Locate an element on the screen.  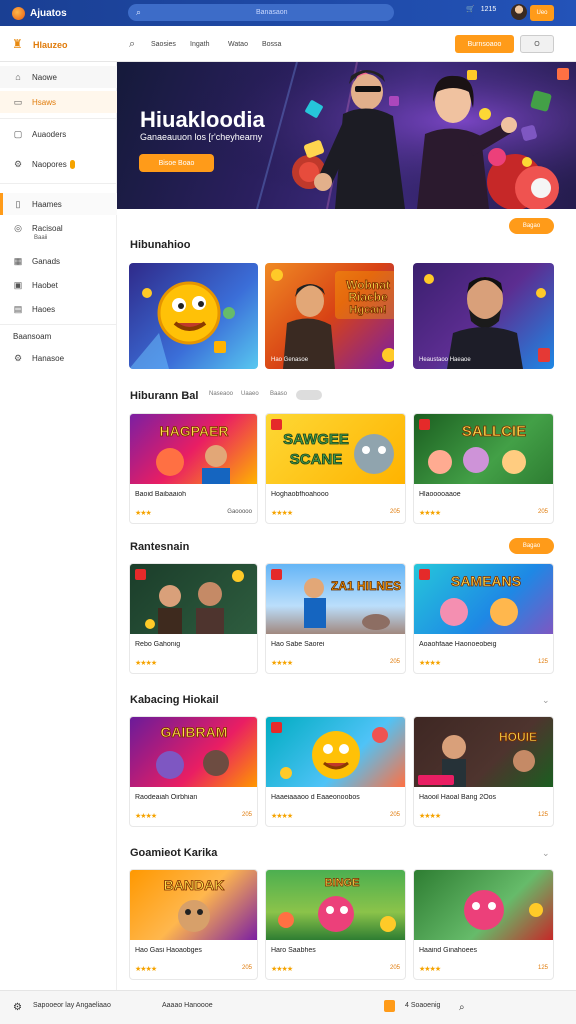
tab: Naseaoo is located at coordinates (221, 394).